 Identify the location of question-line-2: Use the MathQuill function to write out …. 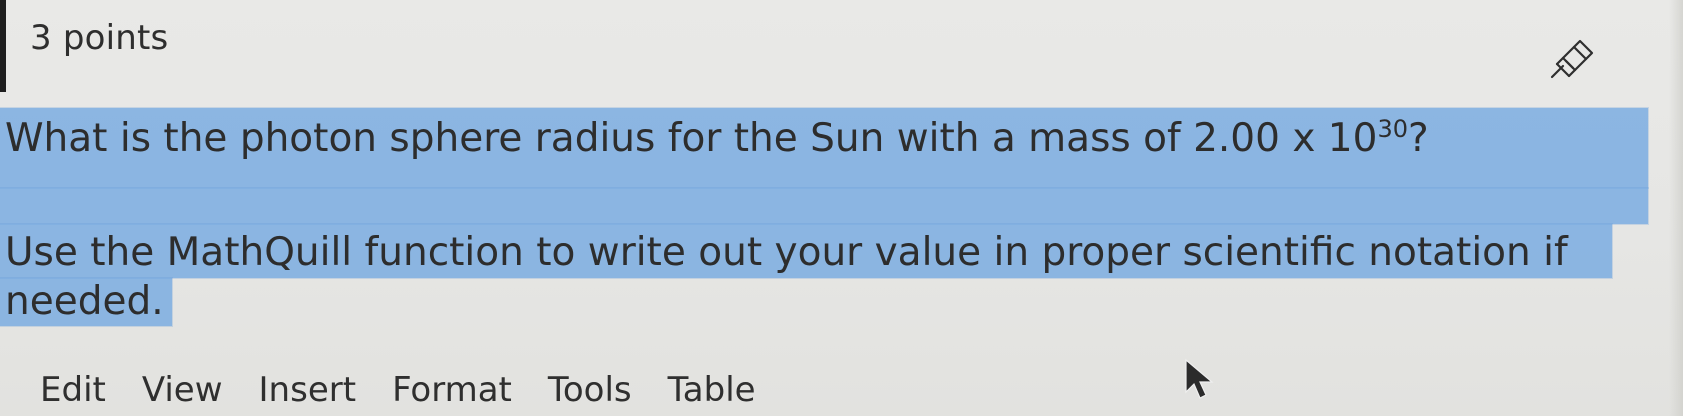
(786, 252).